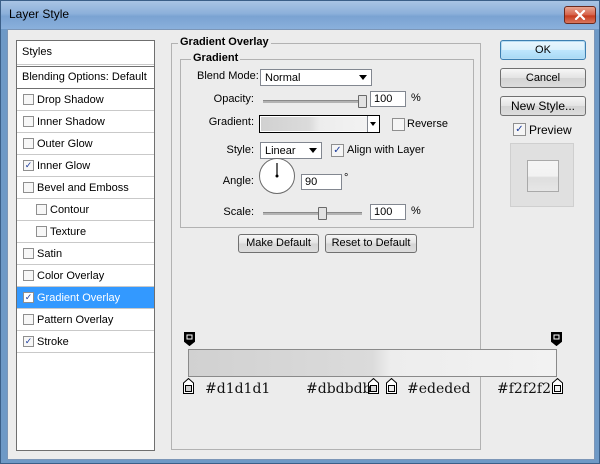 This screenshot has width=600, height=464. I want to click on close-button, so click(580, 15).